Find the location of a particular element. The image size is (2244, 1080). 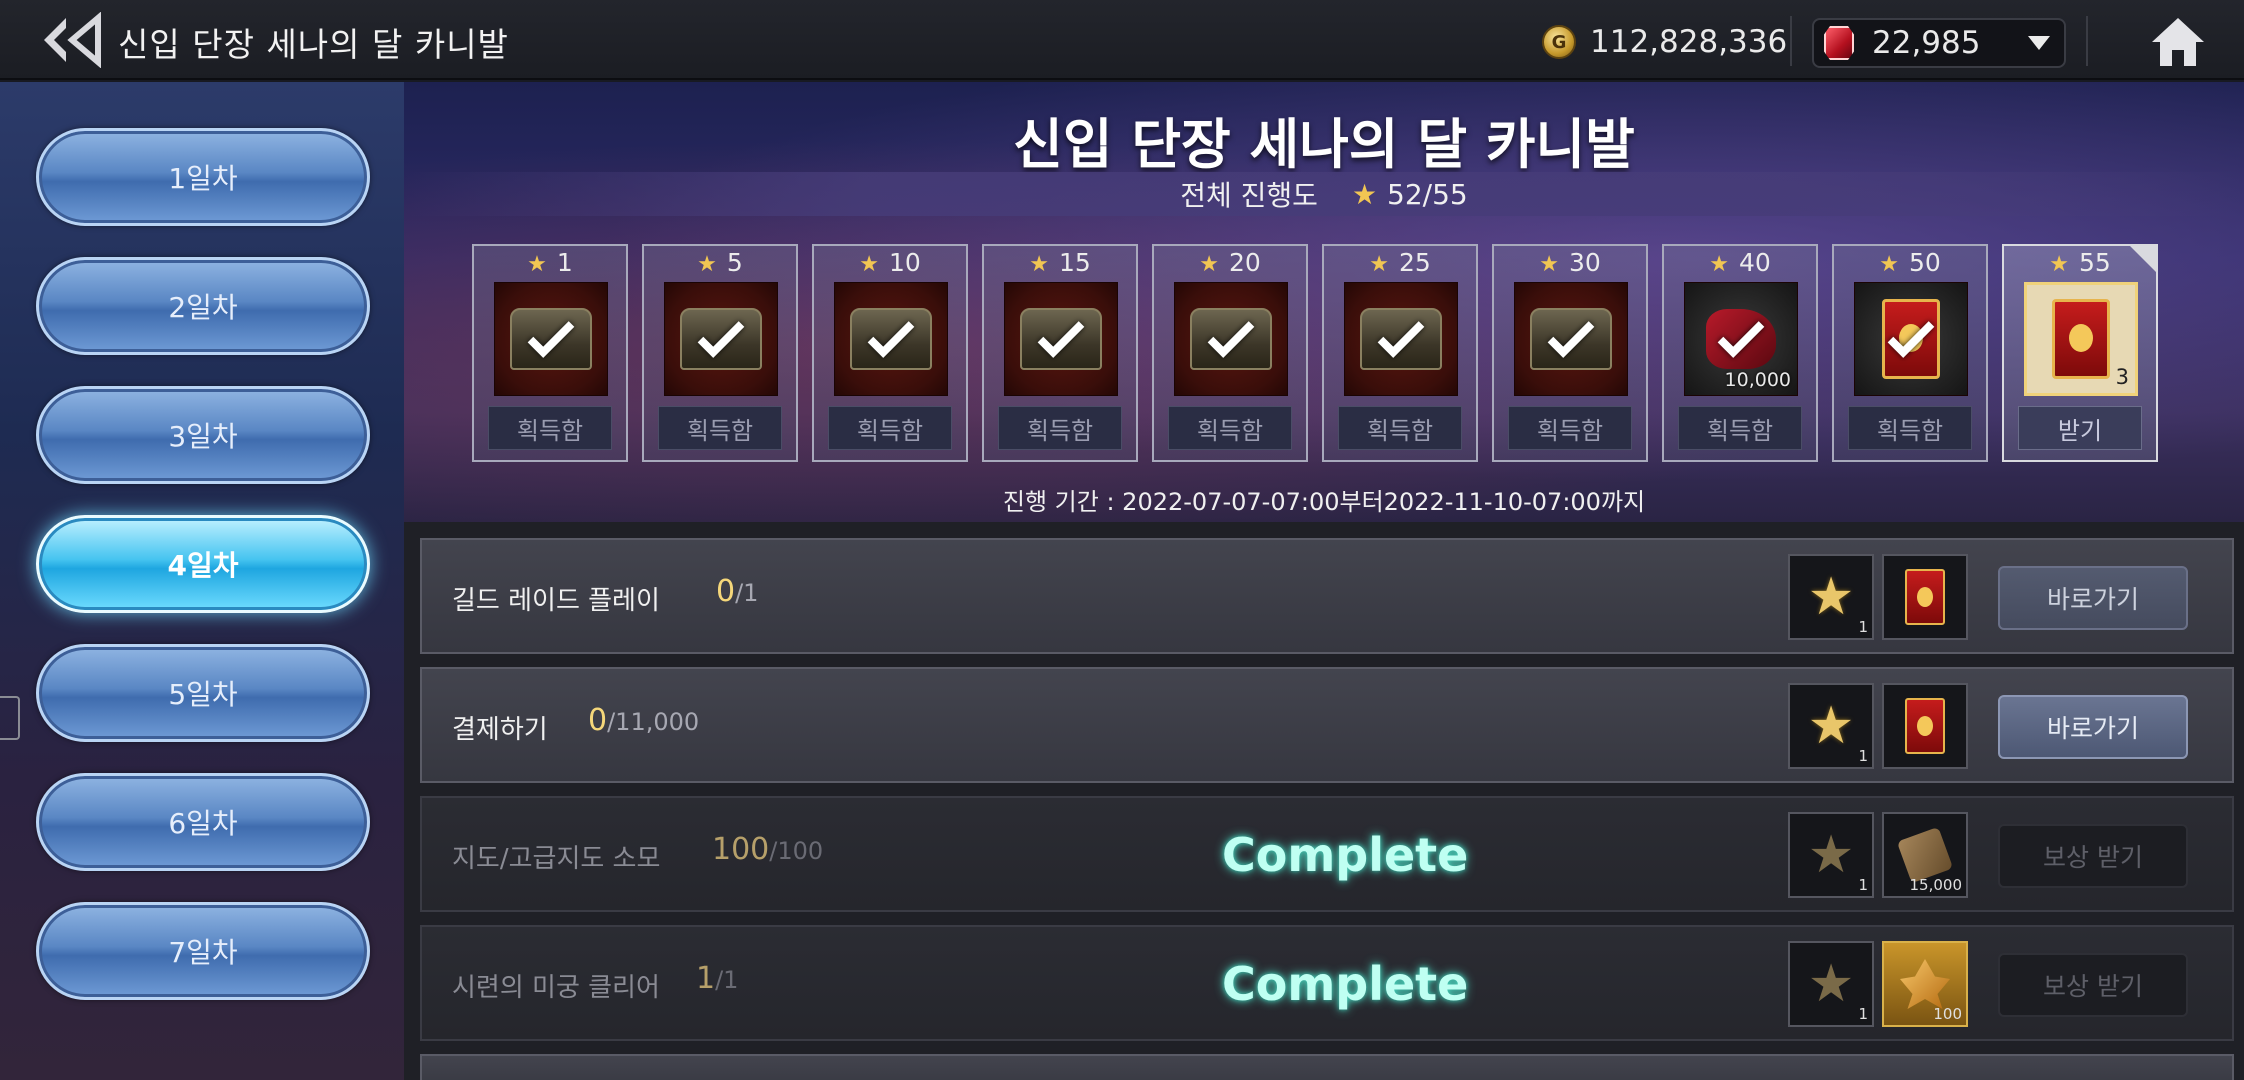

reward-threshold: ★ 30 is located at coordinates (1570, 262).